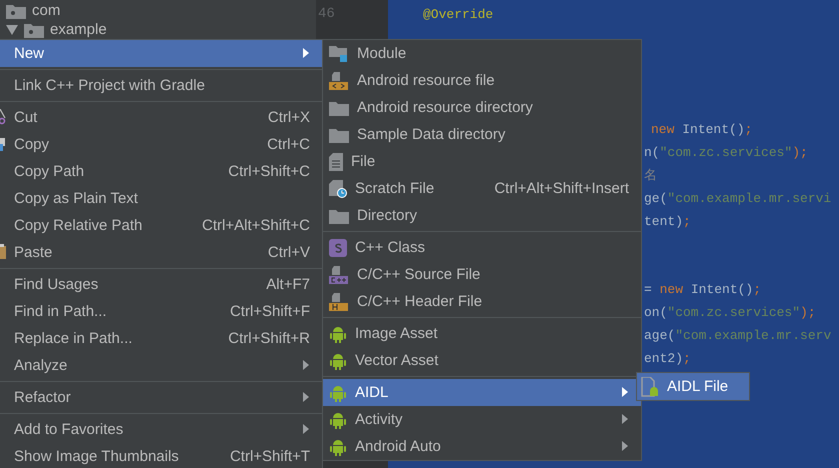 This screenshot has width=839, height=468. Describe the element at coordinates (730, 313) in the screenshot. I see `code-line: on("com.zc.services");` at that location.